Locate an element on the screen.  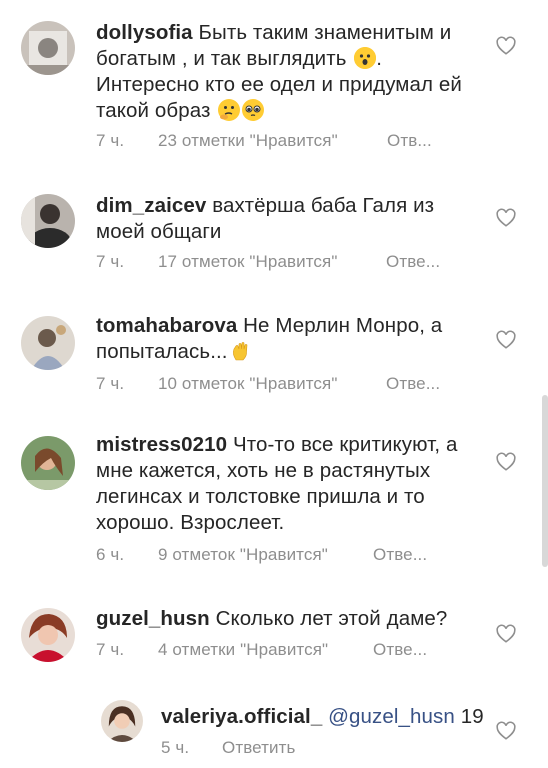
comment-body: 19 is located at coordinates (472, 716).